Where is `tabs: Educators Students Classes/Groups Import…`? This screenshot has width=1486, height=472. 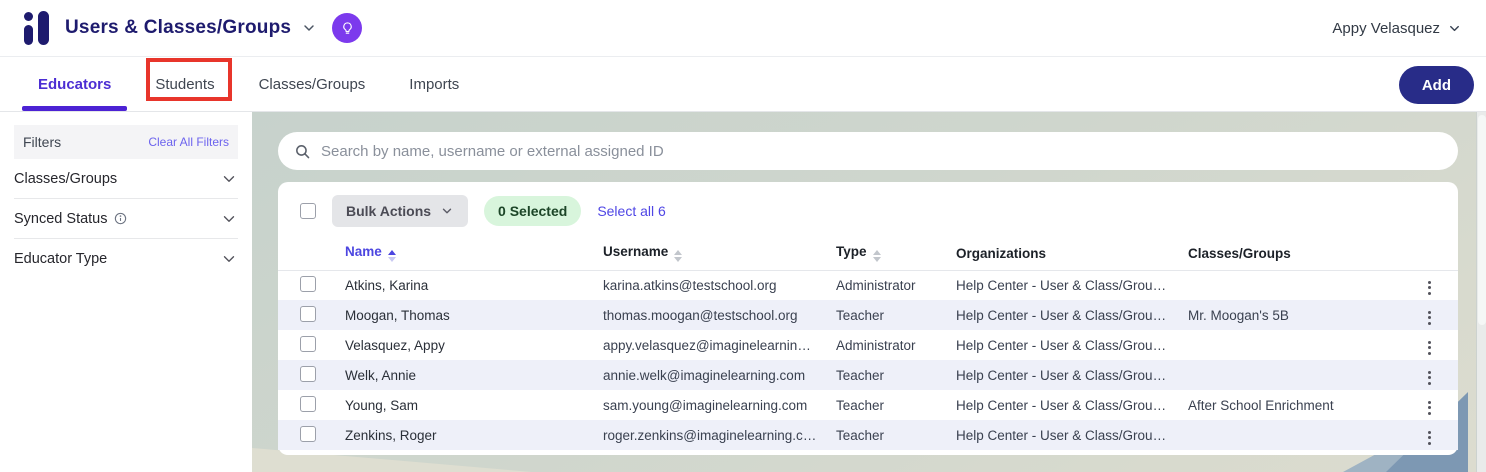
tabs: Educators Students Classes/Groups Import… is located at coordinates (248, 84).